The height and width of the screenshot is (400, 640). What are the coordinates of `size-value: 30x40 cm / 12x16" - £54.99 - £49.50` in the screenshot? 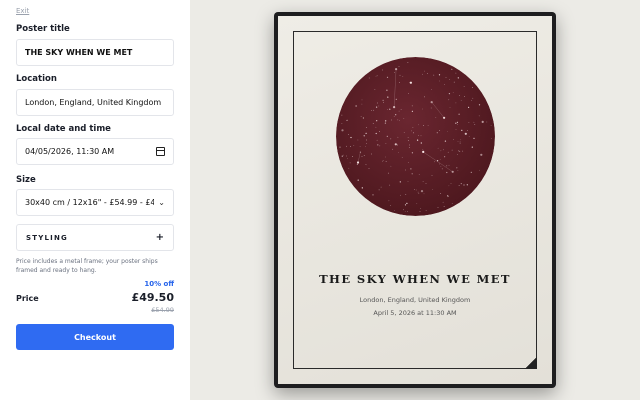 It's located at (89, 202).